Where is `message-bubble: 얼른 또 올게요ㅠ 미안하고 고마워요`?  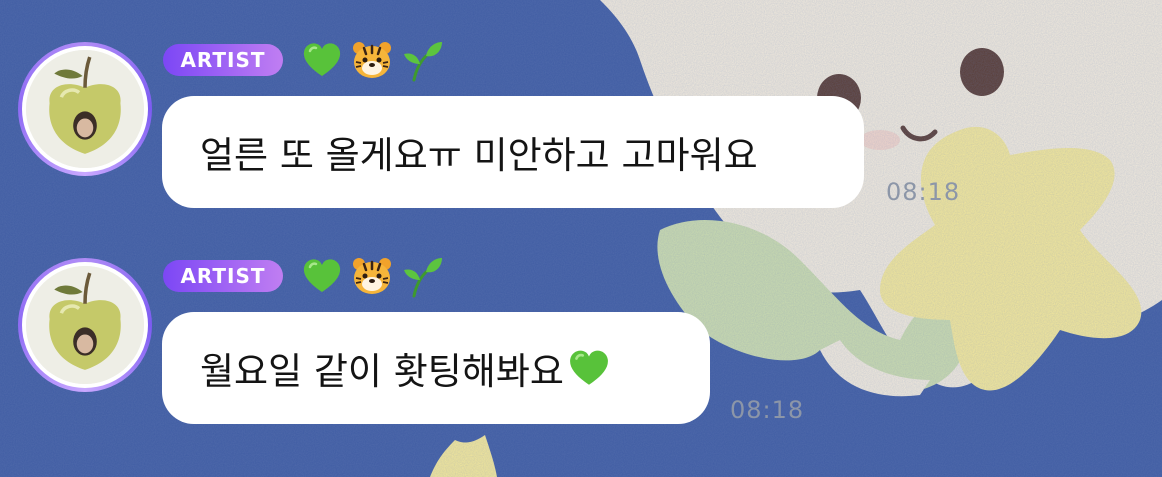 message-bubble: 얼른 또 올게요ㅠ 미안하고 고마워요 is located at coordinates (513, 152).